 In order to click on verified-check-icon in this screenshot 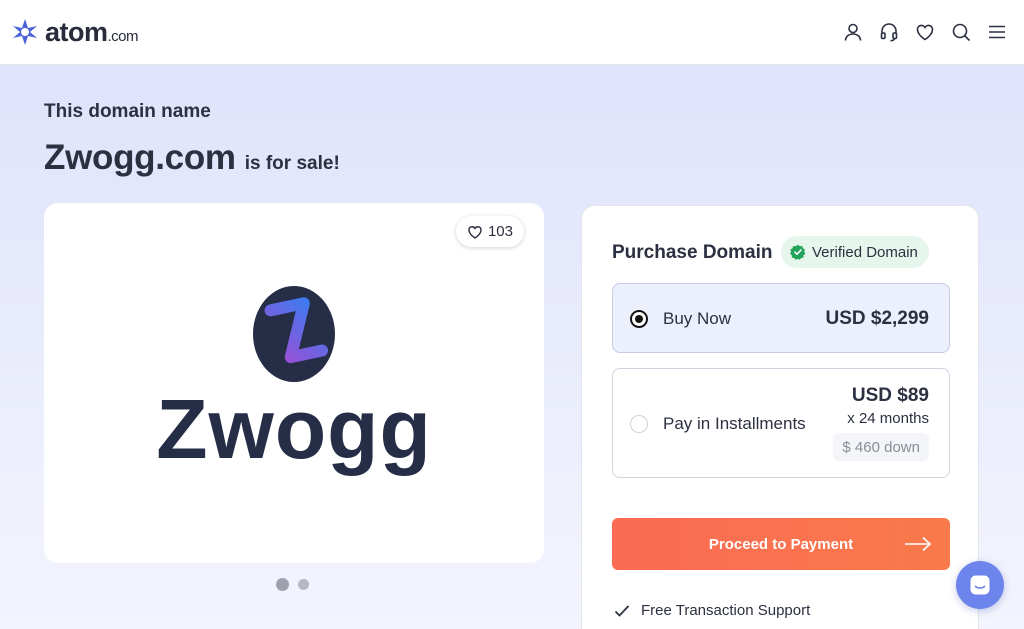, I will do `click(798, 252)`.